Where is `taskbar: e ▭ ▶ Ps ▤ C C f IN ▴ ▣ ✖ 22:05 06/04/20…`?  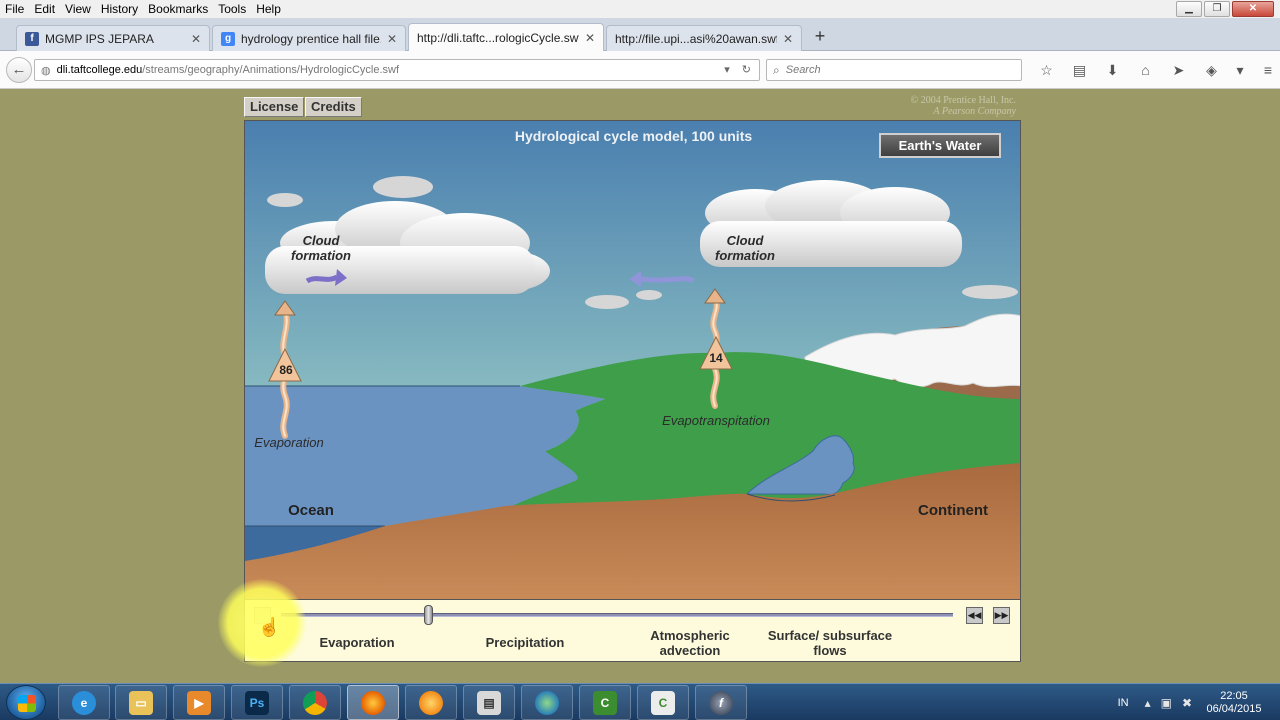 taskbar: e ▭ ▶ Ps ▤ C C f IN ▴ ▣ ✖ 22:05 06/04/20… is located at coordinates (640, 701).